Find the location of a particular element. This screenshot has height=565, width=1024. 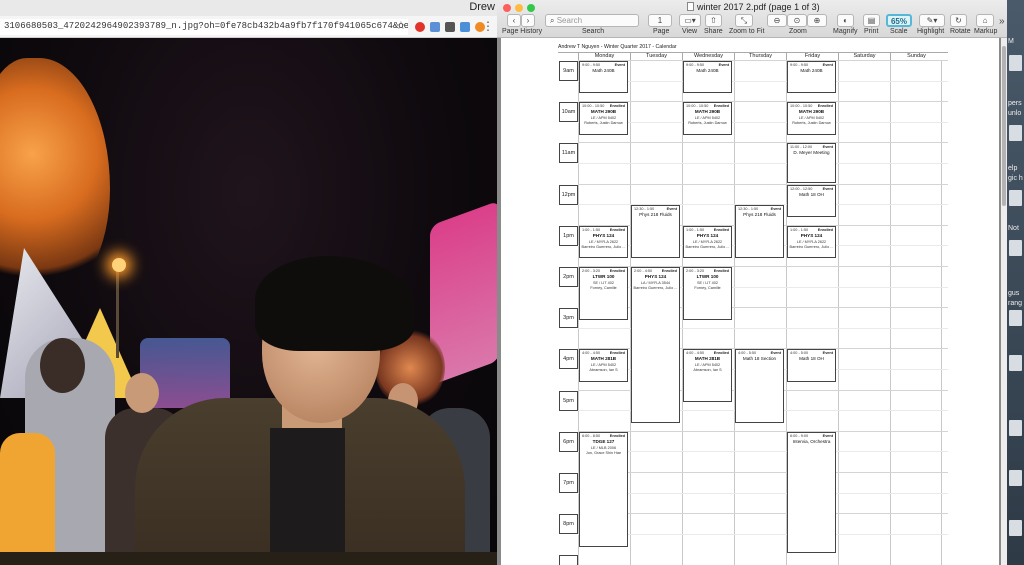

event-detail: LE / APM 5402 is located at coordinates (603, 118).